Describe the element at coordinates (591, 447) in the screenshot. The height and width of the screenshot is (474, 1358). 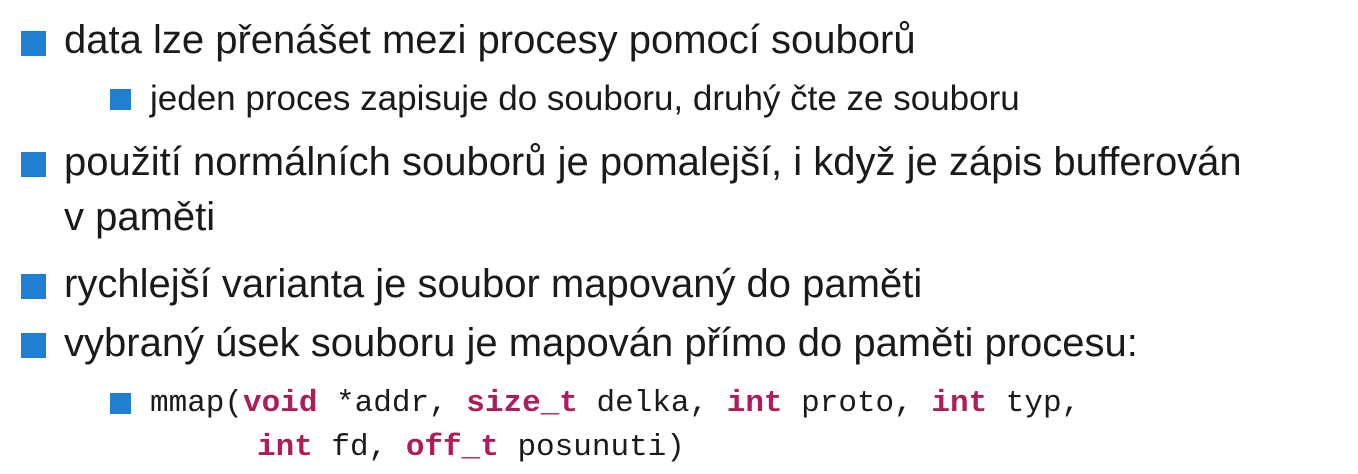
I see `code-text: posunuti)` at that location.